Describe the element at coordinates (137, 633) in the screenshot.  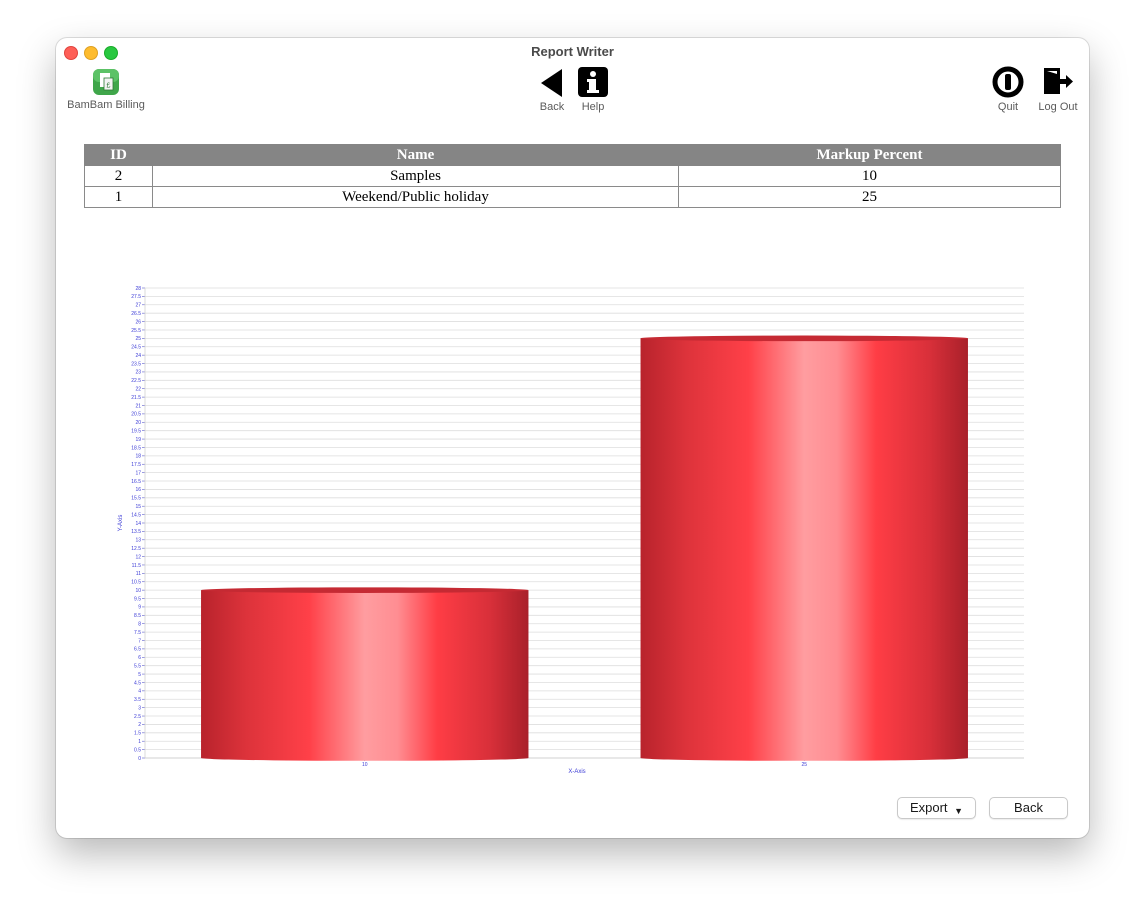
I see `y-tick-label: 7.5` at that location.